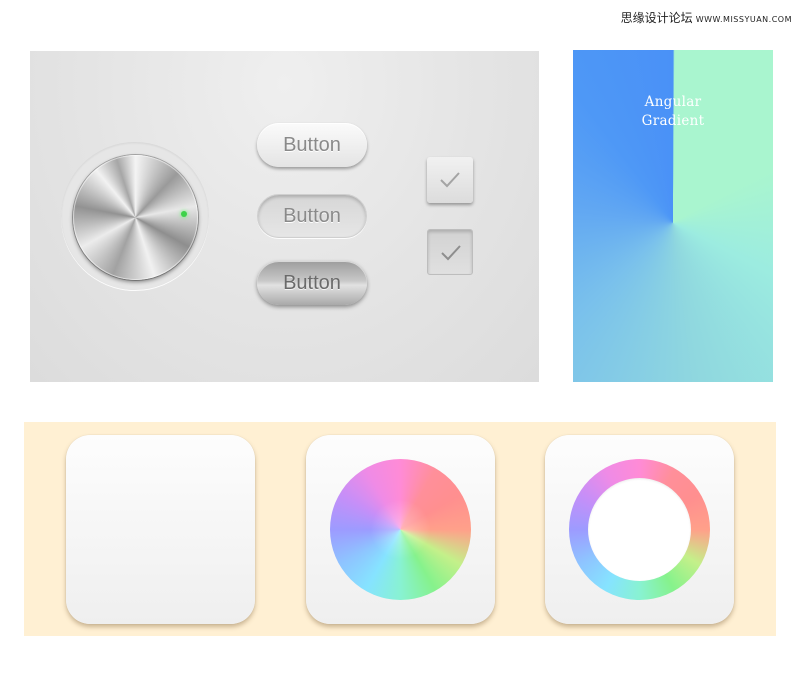 Image resolution: width=800 pixels, height=677 pixels. Describe the element at coordinates (673, 112) in the screenshot. I see `angular-gradient-title: Angular Gradient` at that location.